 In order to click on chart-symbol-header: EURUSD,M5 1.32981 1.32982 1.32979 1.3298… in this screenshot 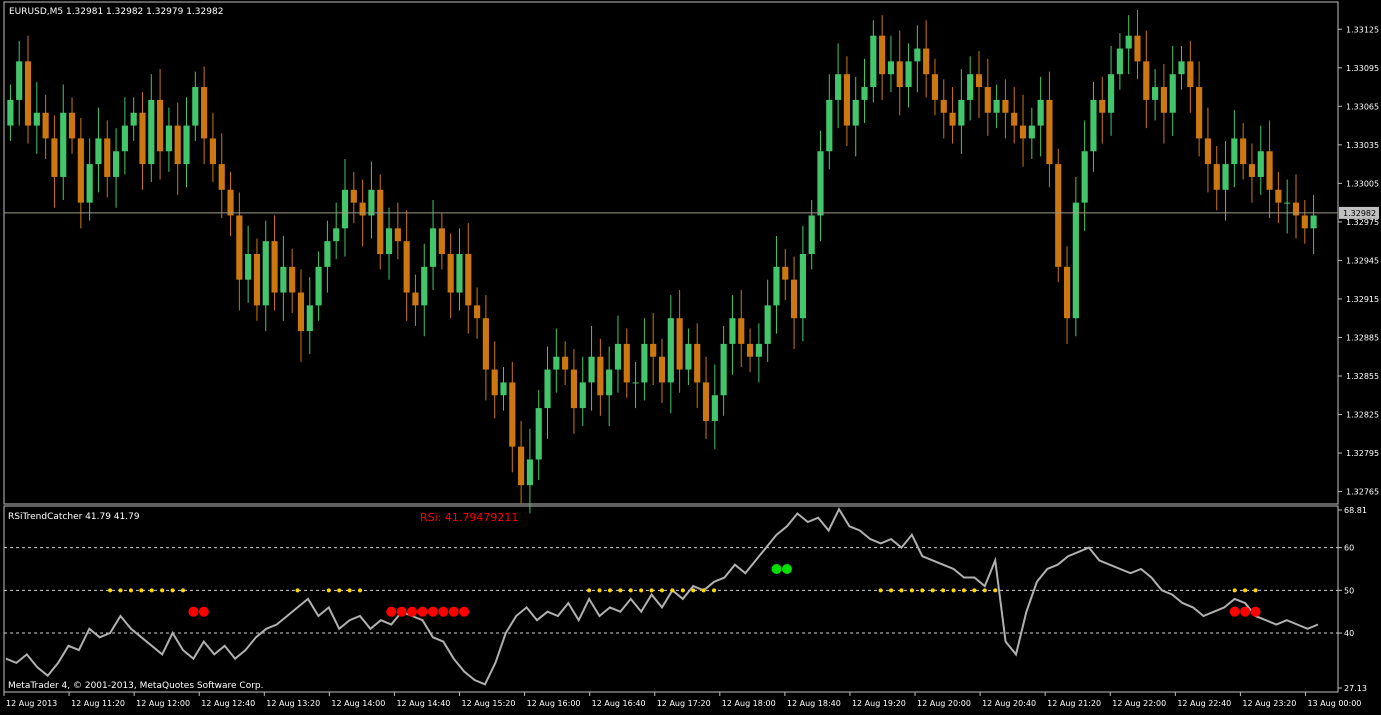, I will do `click(116, 12)`.